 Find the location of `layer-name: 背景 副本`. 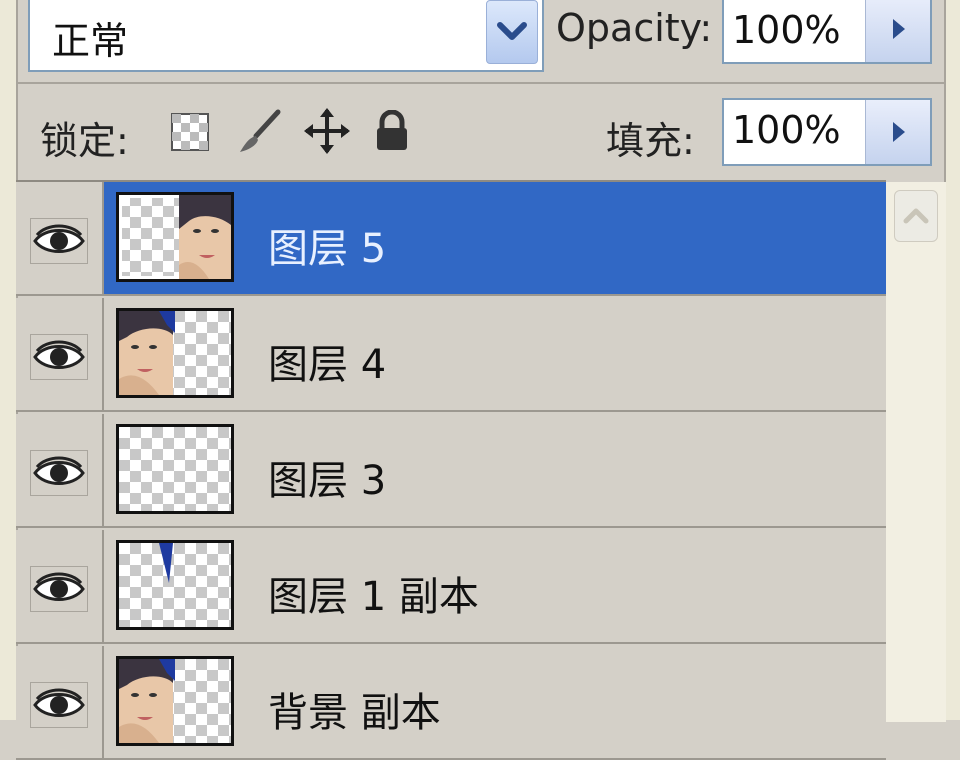

layer-name: 背景 副本 is located at coordinates (354, 709).